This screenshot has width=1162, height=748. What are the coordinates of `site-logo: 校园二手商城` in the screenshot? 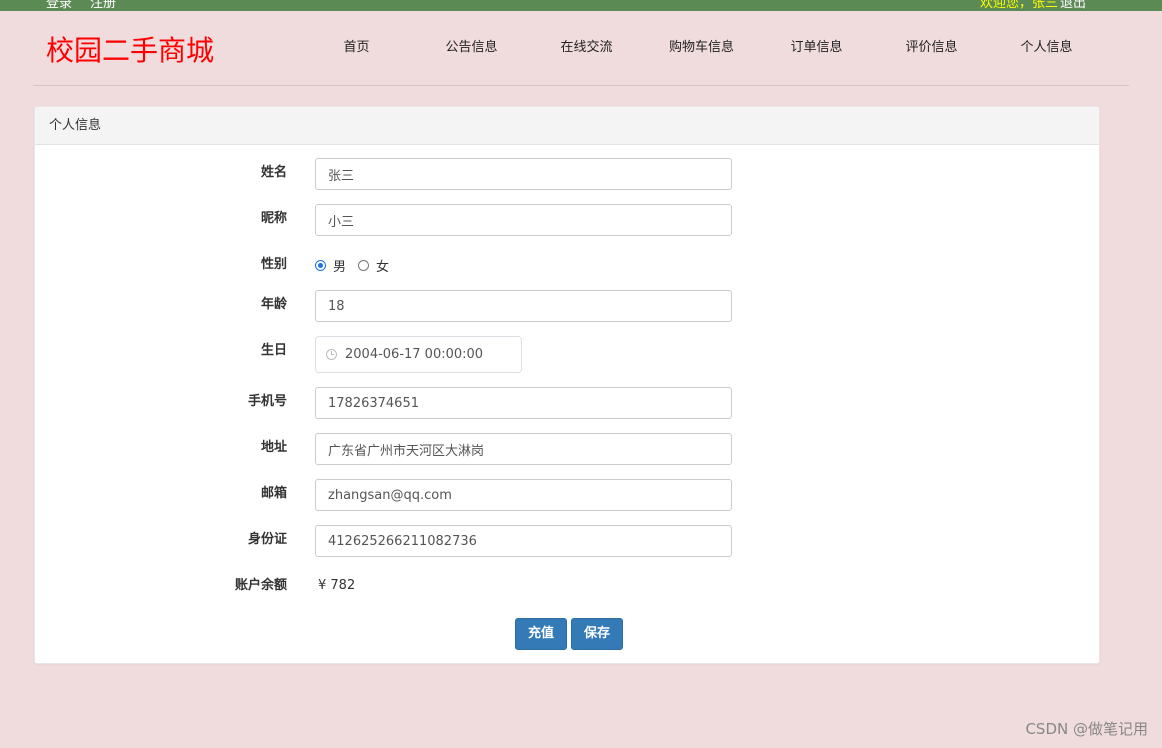 It's located at (130, 49).